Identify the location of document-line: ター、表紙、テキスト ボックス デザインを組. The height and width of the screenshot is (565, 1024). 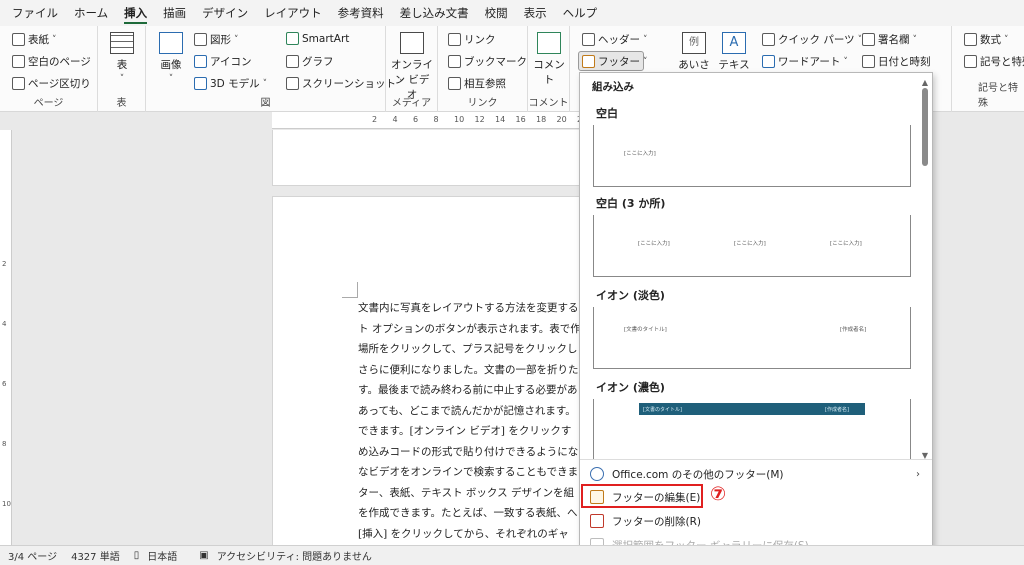
(466, 492).